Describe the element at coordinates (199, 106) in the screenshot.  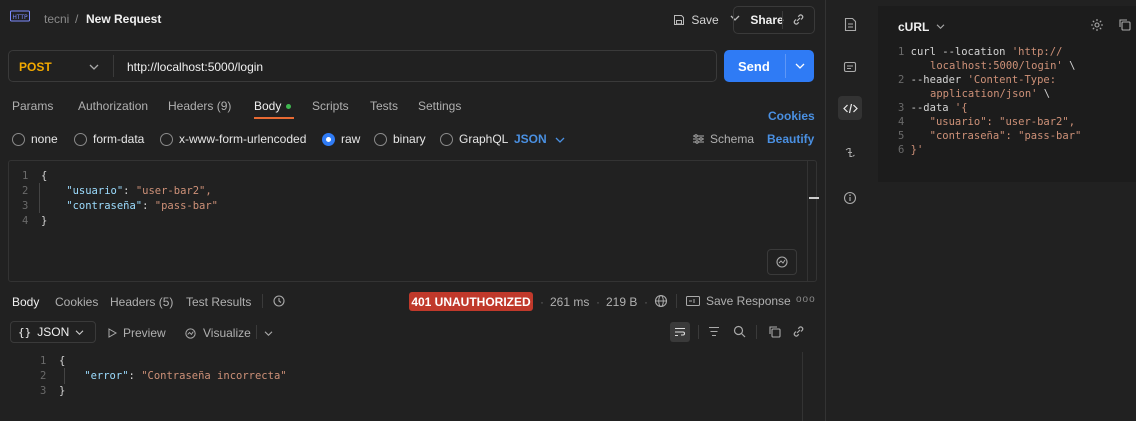
I see `tab-headers: Headers (9)` at that location.